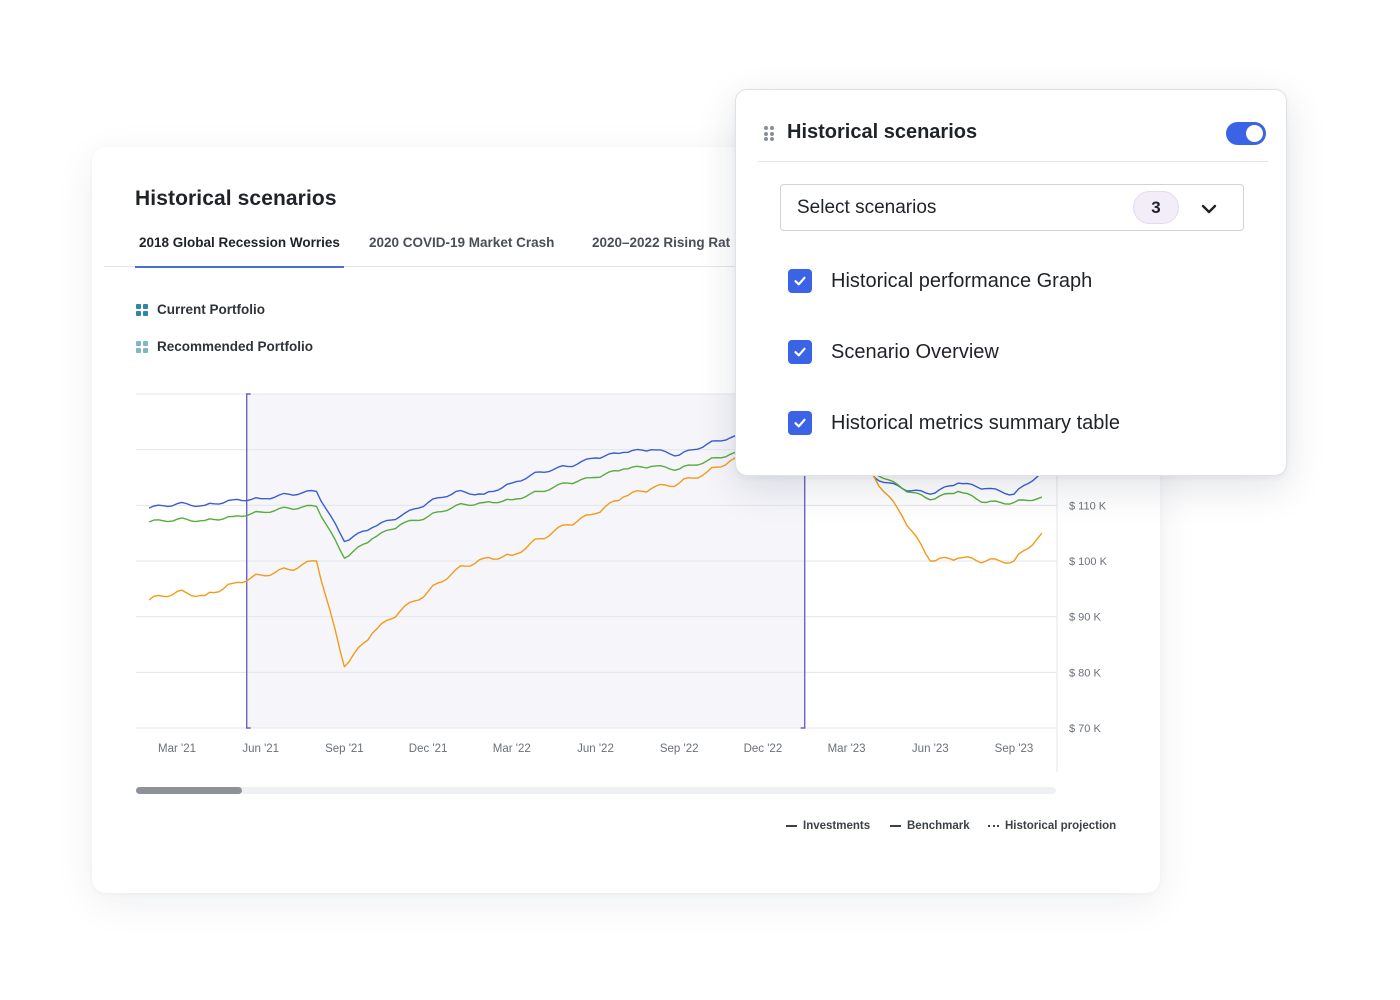 Image resolution: width=1400 pixels, height=1000 pixels. I want to click on legend-benchmark: Benchmark, so click(930, 826).